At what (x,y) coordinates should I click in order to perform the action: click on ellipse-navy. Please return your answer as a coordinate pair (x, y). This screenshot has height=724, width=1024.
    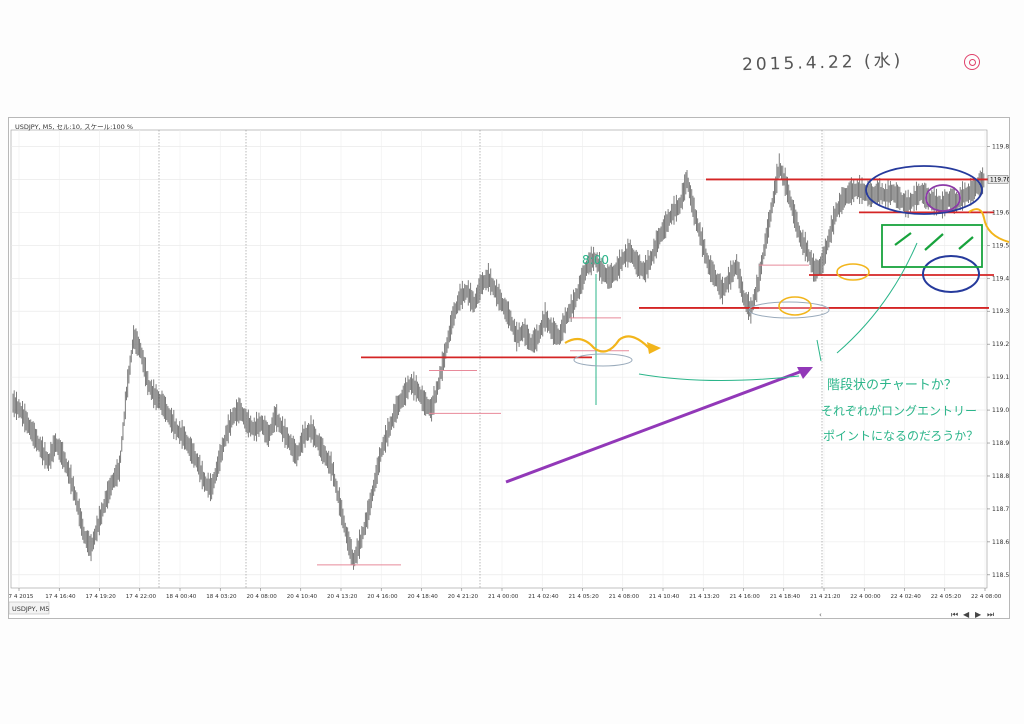
    Looking at the image, I should click on (951, 274).